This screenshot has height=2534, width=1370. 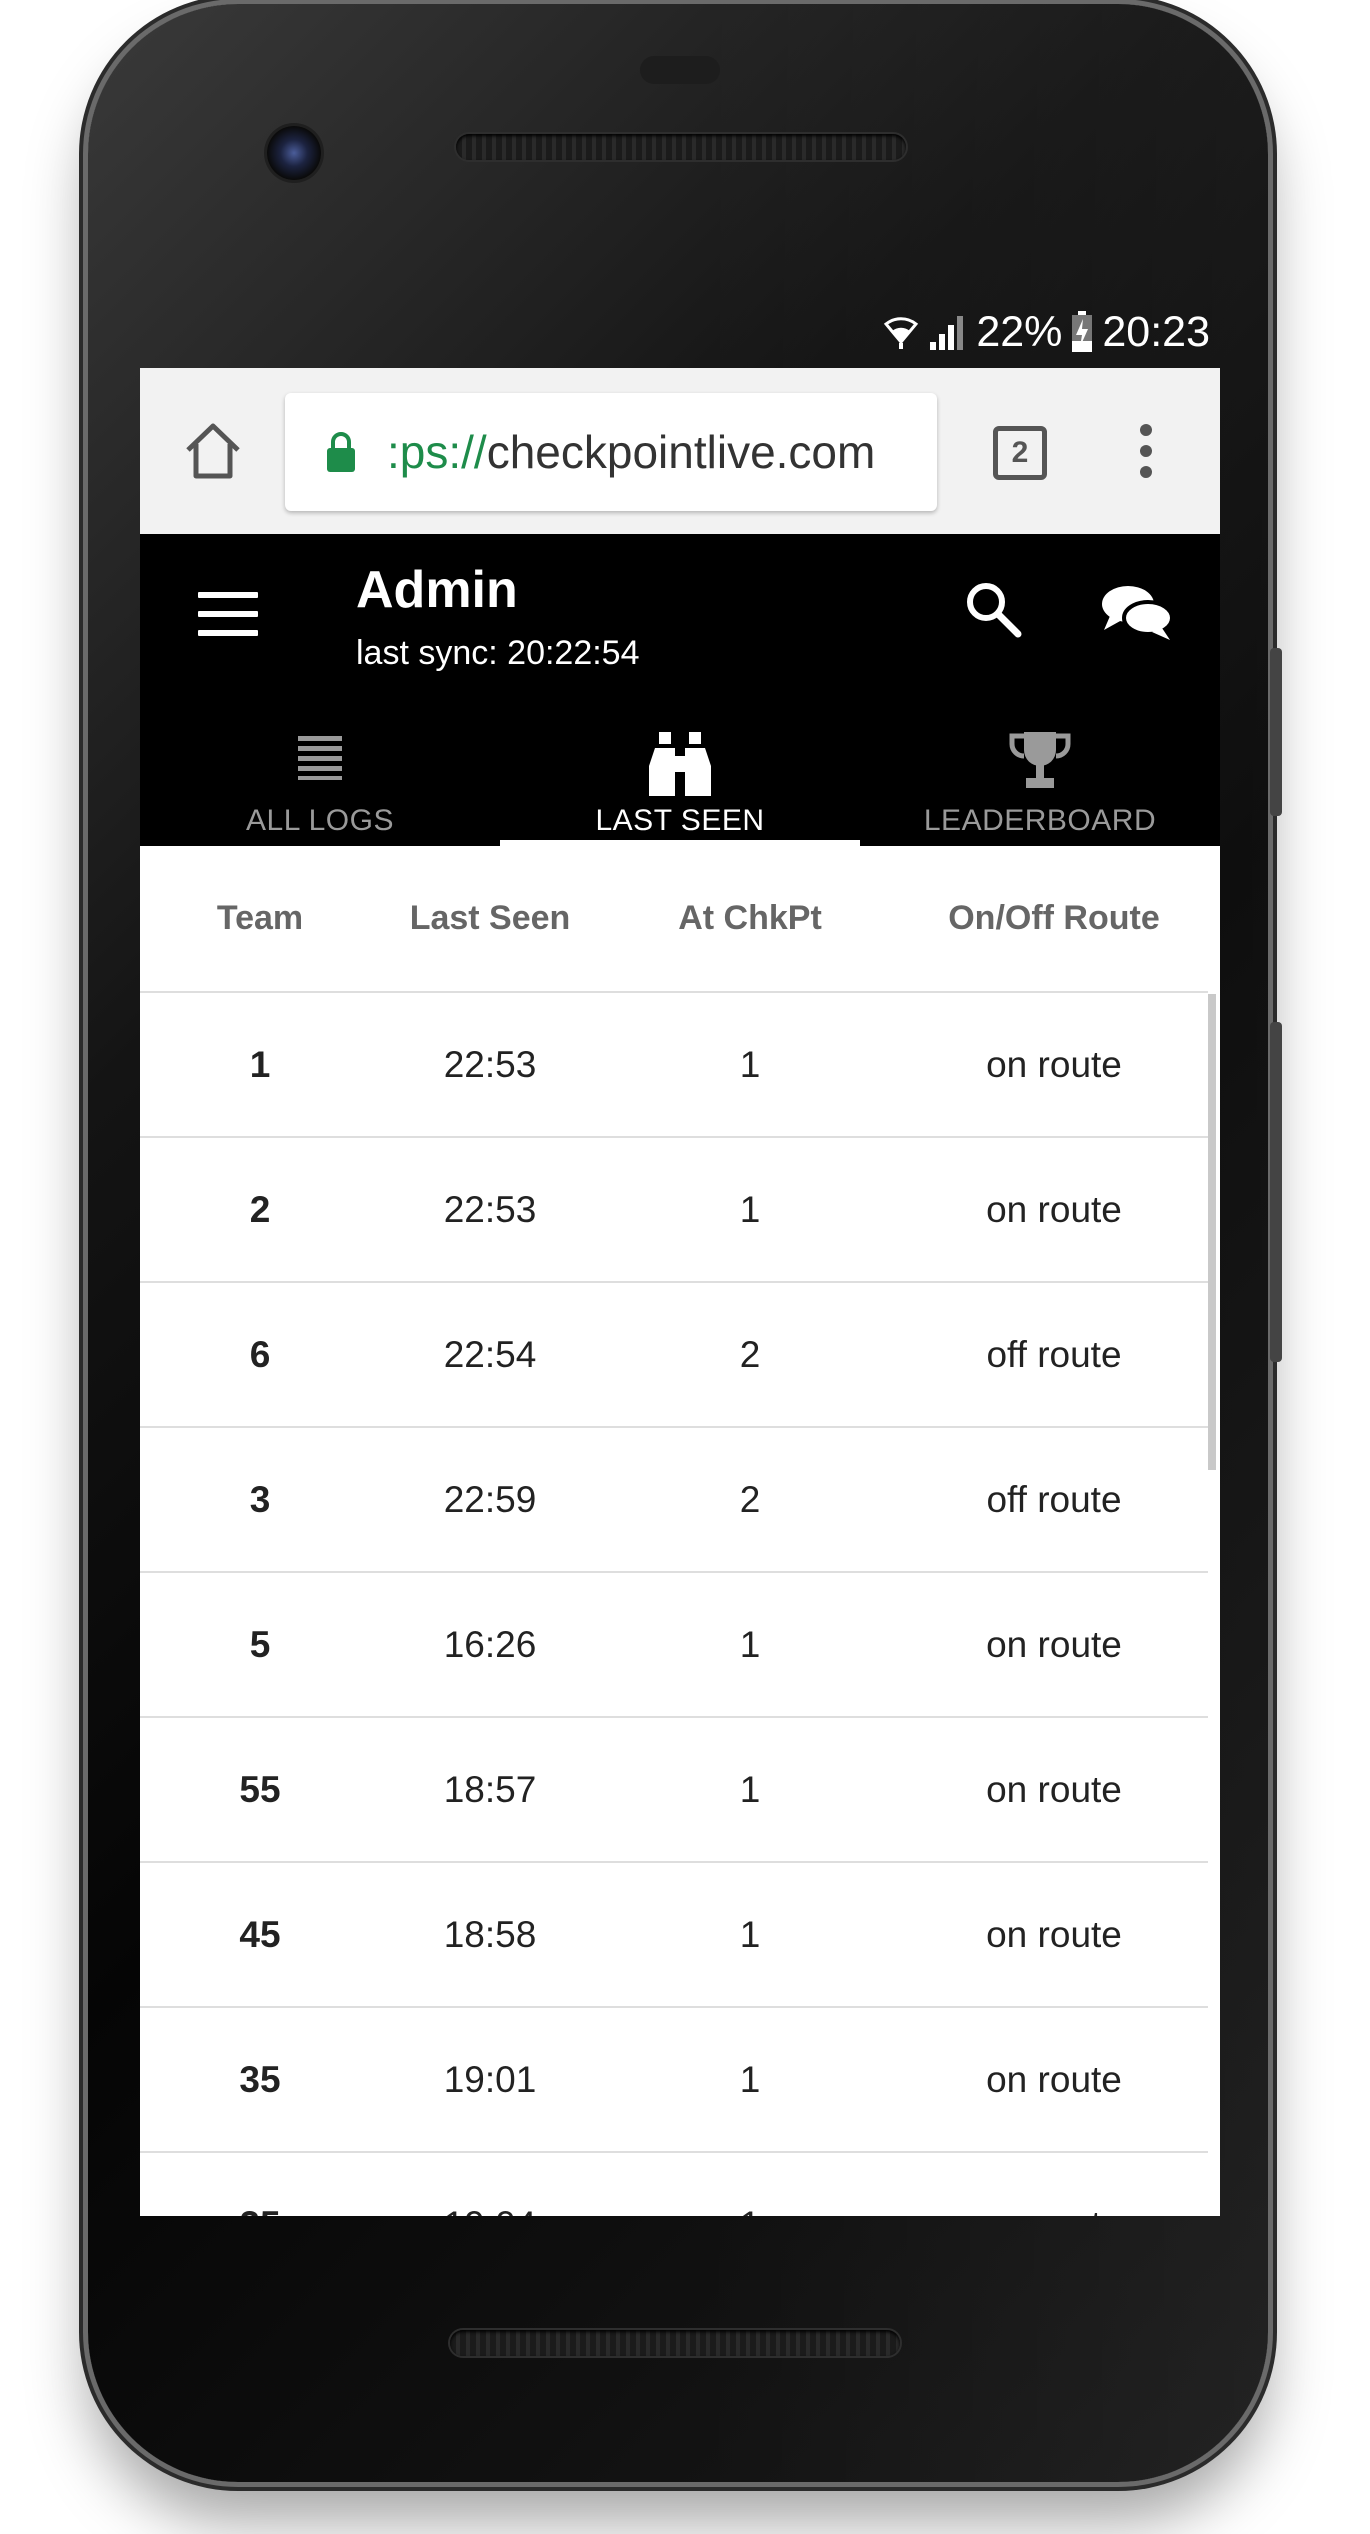 I want to click on table-row: 35 19:01 1 on route, so click(x=674, y=2080).